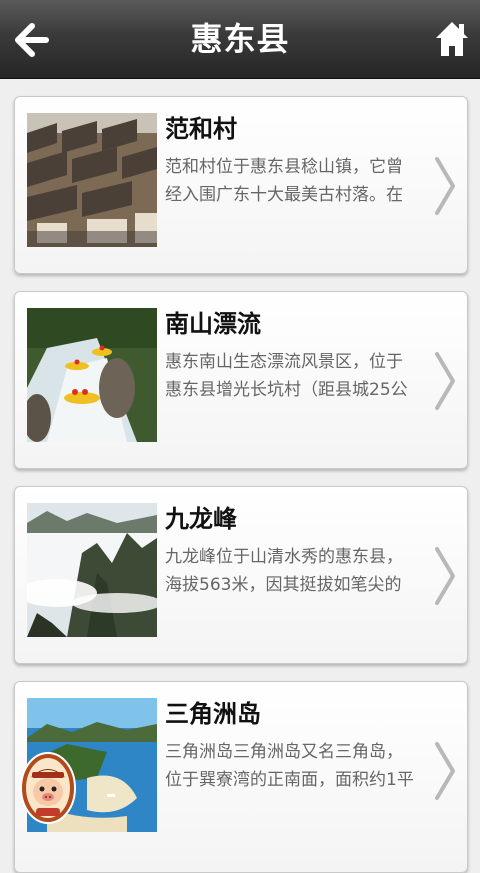 The width and height of the screenshot is (480, 873). What do you see at coordinates (92, 180) in the screenshot?
I see `thumbnail-fanhe-village` at bounding box center [92, 180].